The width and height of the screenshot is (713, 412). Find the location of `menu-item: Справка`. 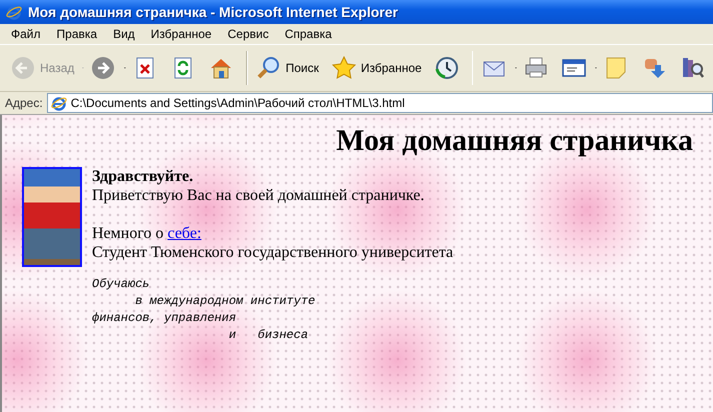

menu-item: Справка is located at coordinates (308, 34).